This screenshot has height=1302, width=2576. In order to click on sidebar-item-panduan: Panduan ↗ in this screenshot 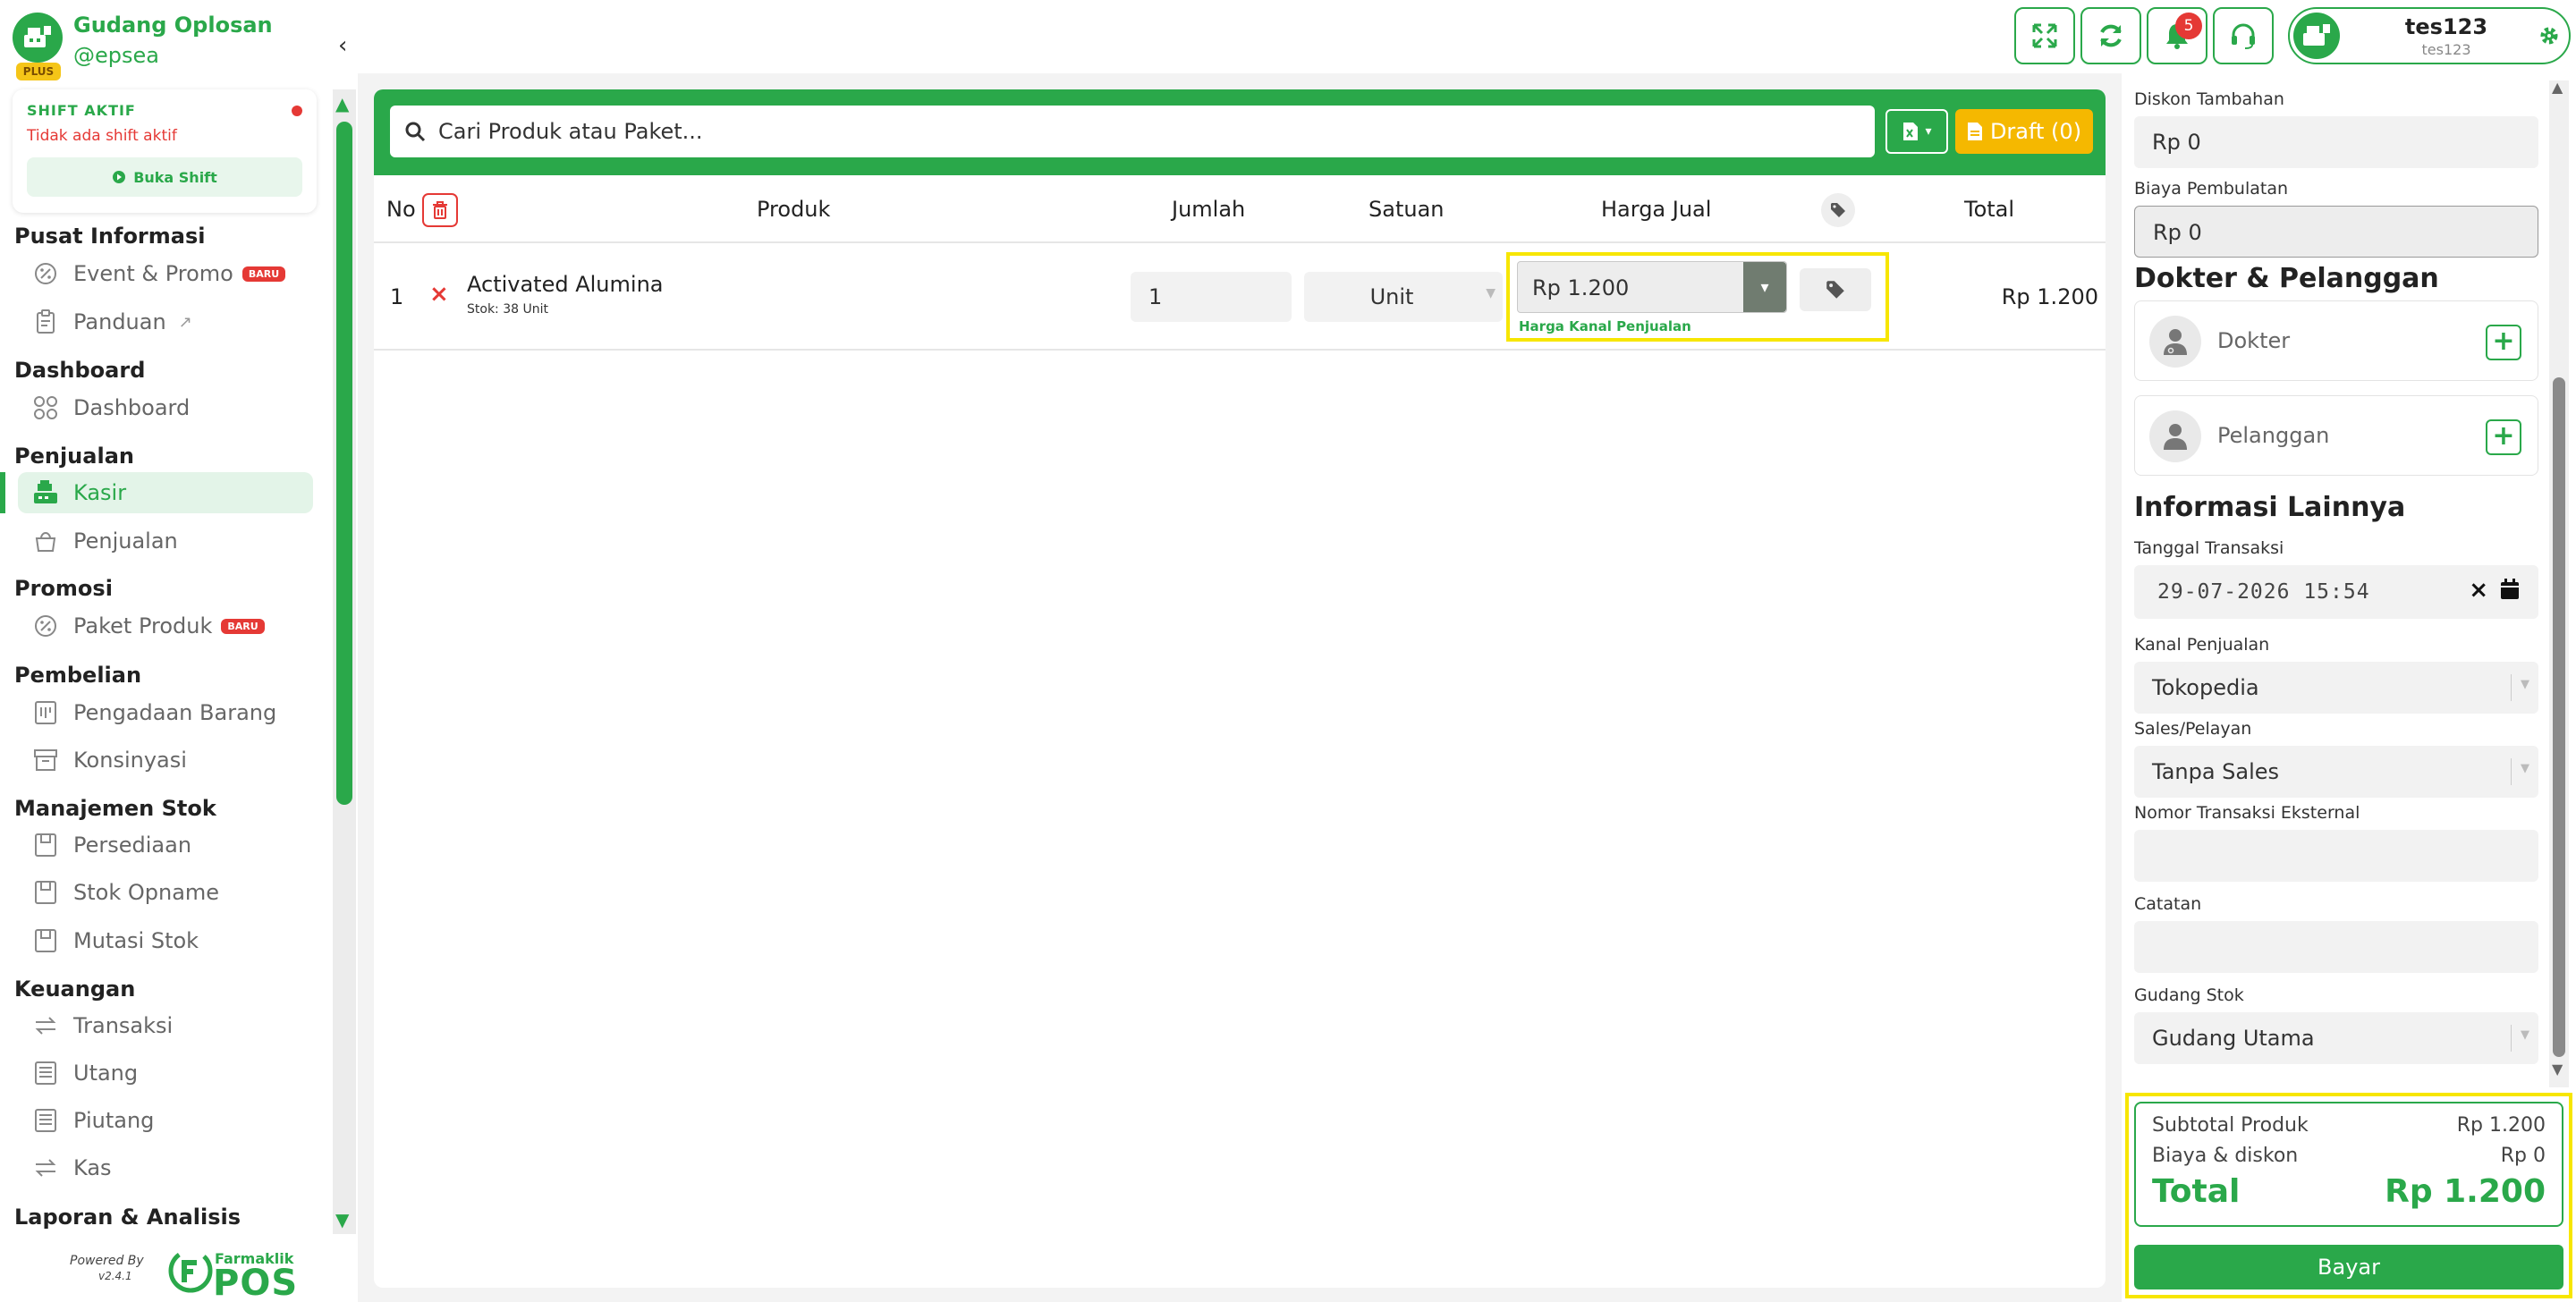, I will do `click(165, 321)`.